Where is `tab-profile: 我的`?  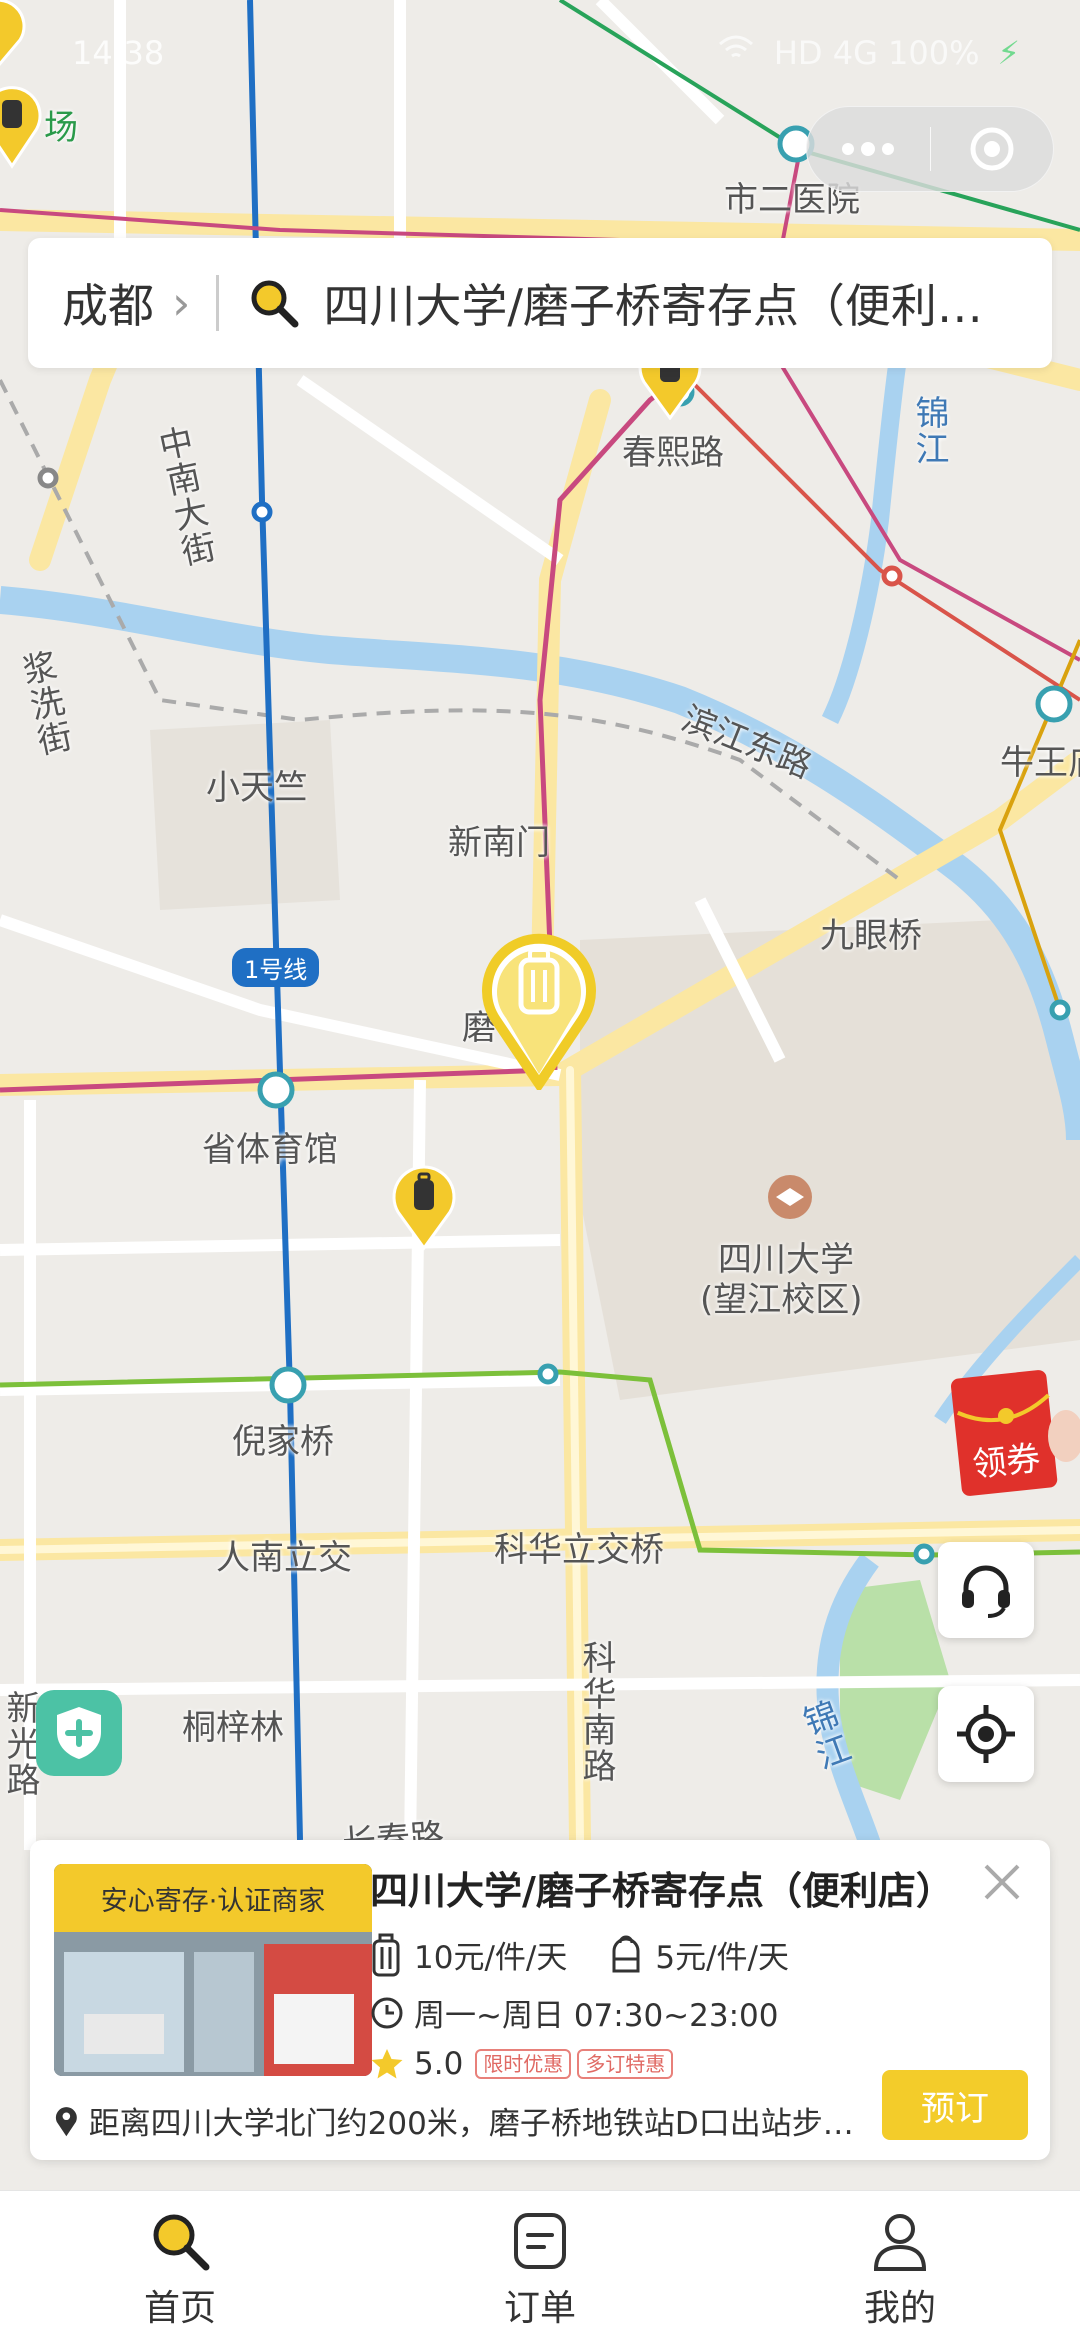 tab-profile: 我的 is located at coordinates (900, 2265).